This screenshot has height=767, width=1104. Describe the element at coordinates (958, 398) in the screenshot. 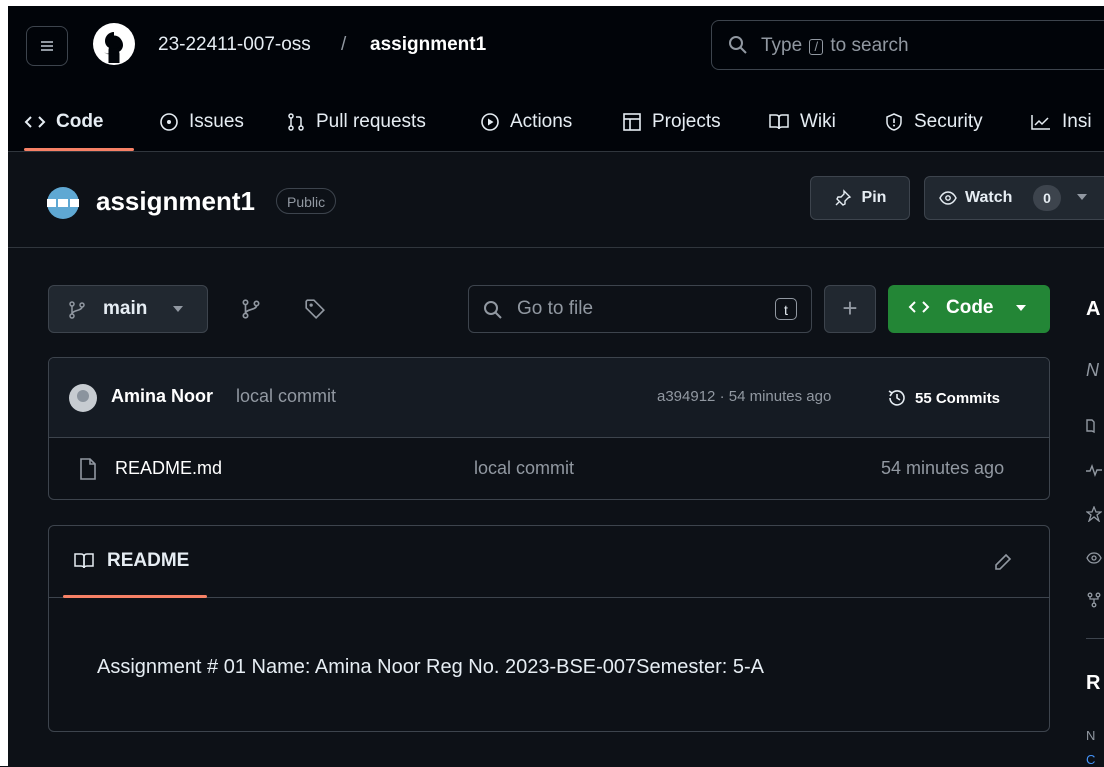

I see `commits-count-label: 55 Commits` at that location.